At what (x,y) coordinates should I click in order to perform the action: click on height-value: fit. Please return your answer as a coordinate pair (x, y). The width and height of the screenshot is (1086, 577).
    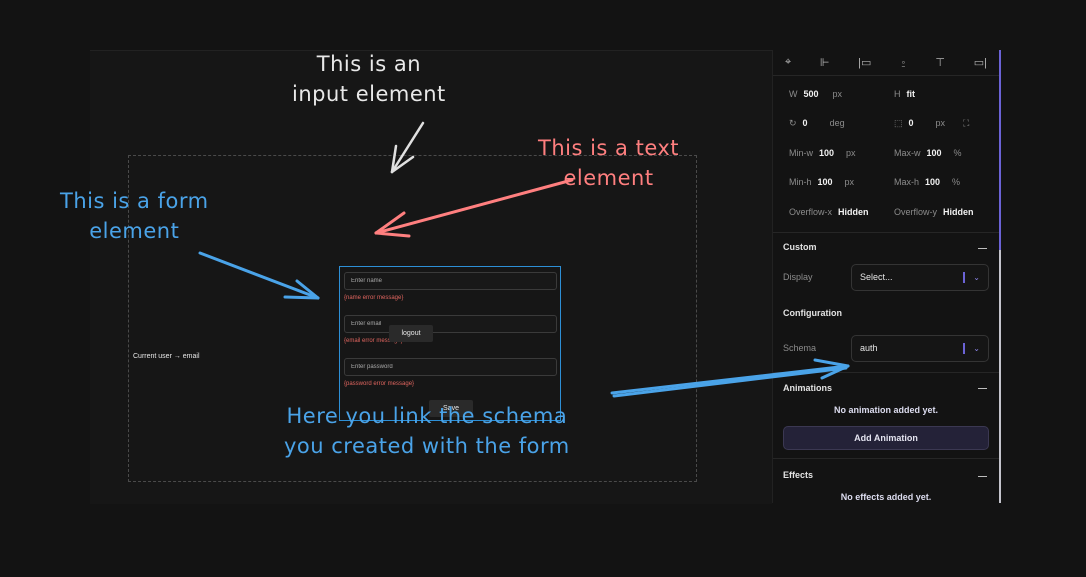
    Looking at the image, I should click on (911, 94).